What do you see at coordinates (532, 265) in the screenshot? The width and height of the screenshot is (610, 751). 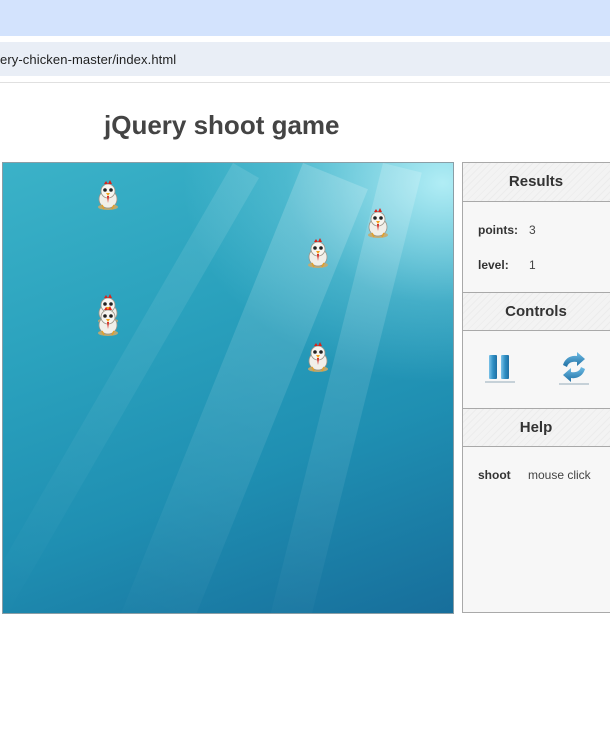 I see `level-value: 1` at bounding box center [532, 265].